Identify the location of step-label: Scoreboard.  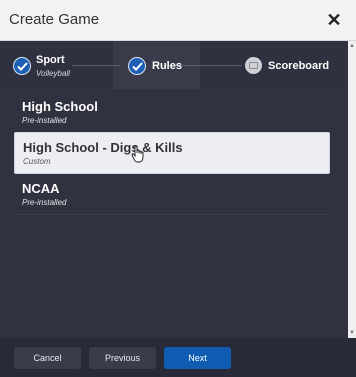
(299, 66).